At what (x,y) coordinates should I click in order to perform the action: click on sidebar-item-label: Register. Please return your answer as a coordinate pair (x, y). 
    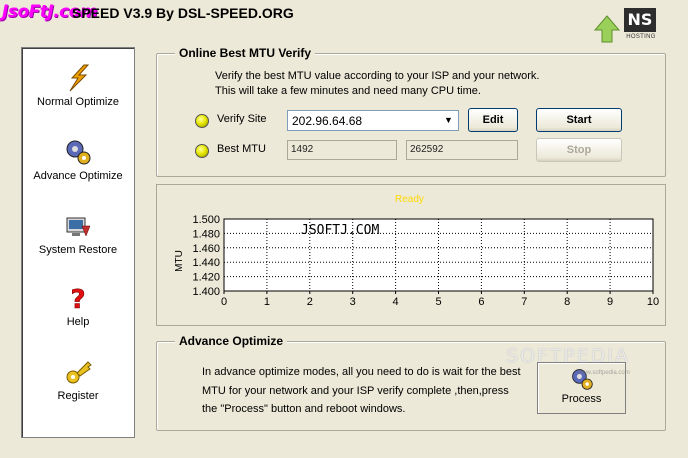
    Looking at the image, I should click on (78, 396).